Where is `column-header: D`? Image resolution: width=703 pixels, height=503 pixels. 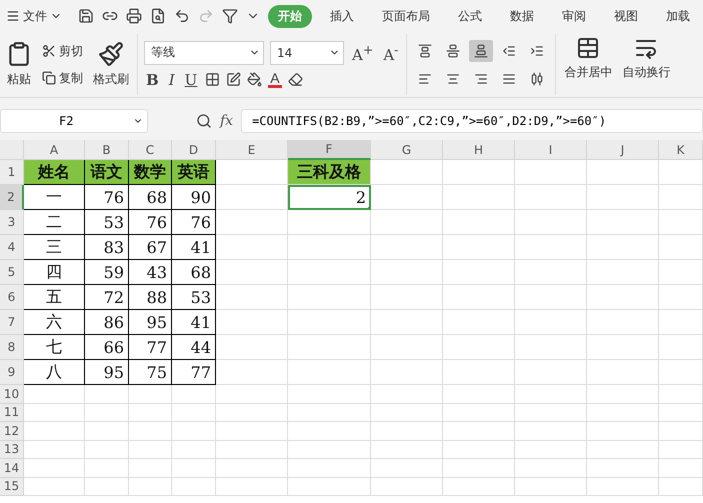
column-header: D is located at coordinates (194, 150).